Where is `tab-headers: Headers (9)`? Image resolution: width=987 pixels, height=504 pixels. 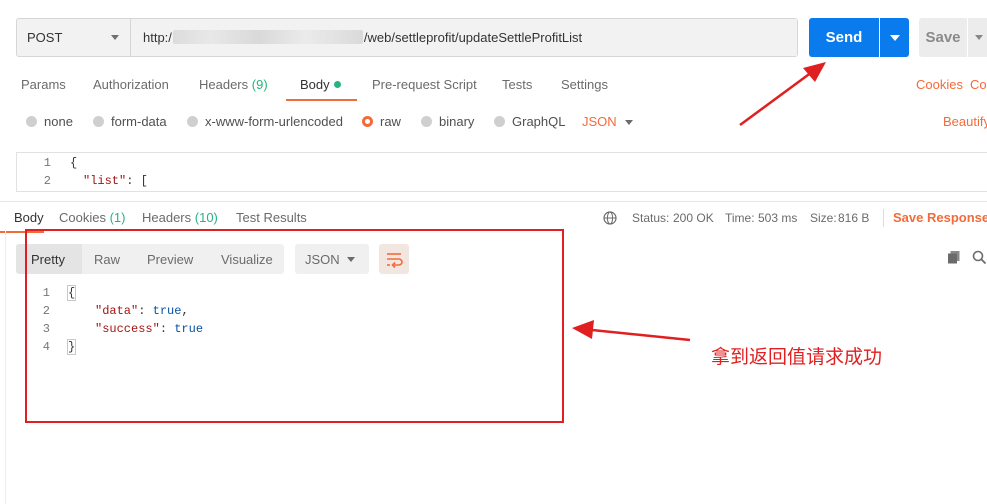
tab-headers: Headers (9) is located at coordinates (233, 84).